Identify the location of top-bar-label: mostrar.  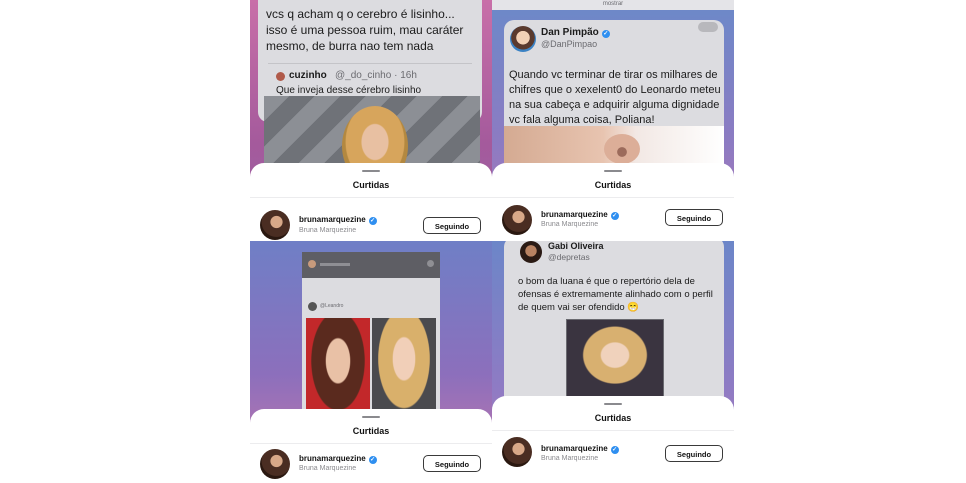
(613, 4).